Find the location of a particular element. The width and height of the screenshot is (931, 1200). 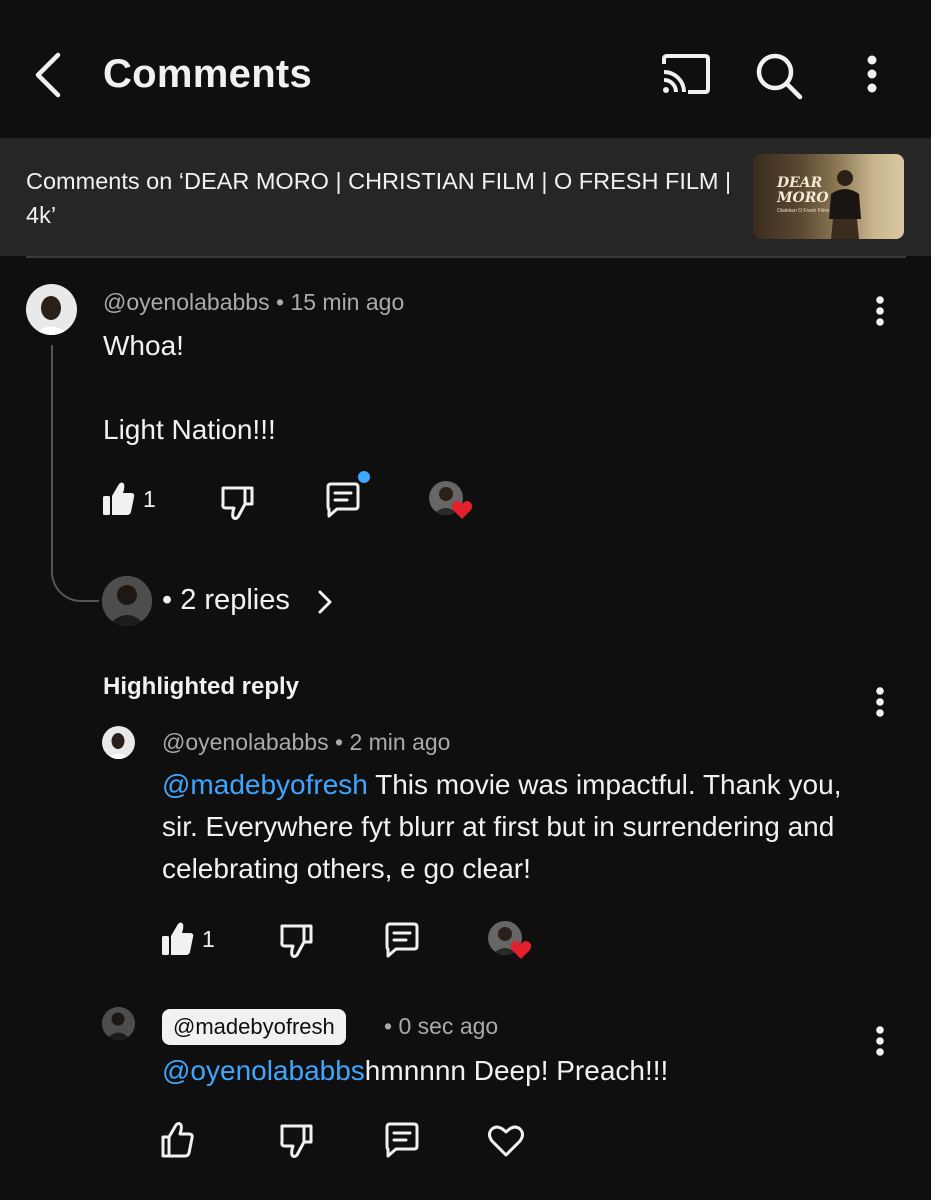

notification-dot is located at coordinates (364, 477).